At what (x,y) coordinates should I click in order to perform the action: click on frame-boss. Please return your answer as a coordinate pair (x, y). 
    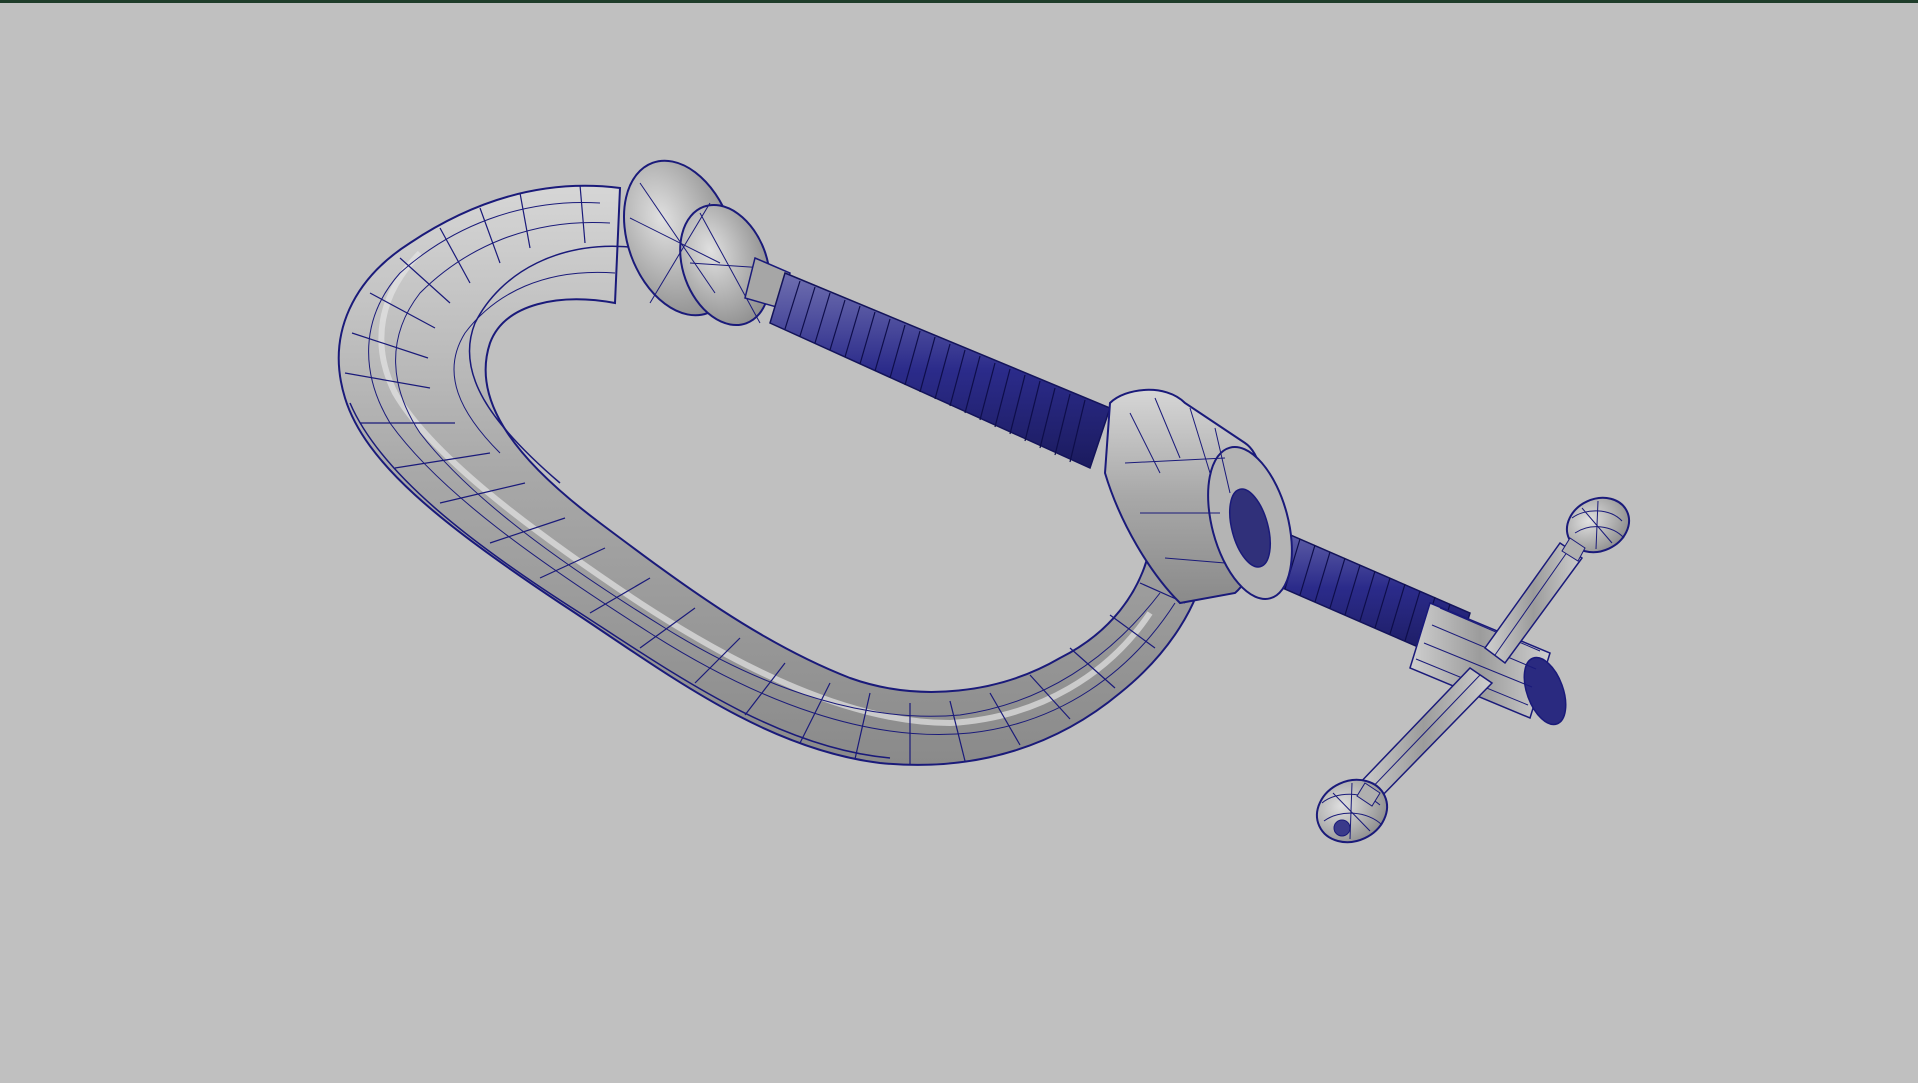
    Looking at the image, I should click on (1205, 498).